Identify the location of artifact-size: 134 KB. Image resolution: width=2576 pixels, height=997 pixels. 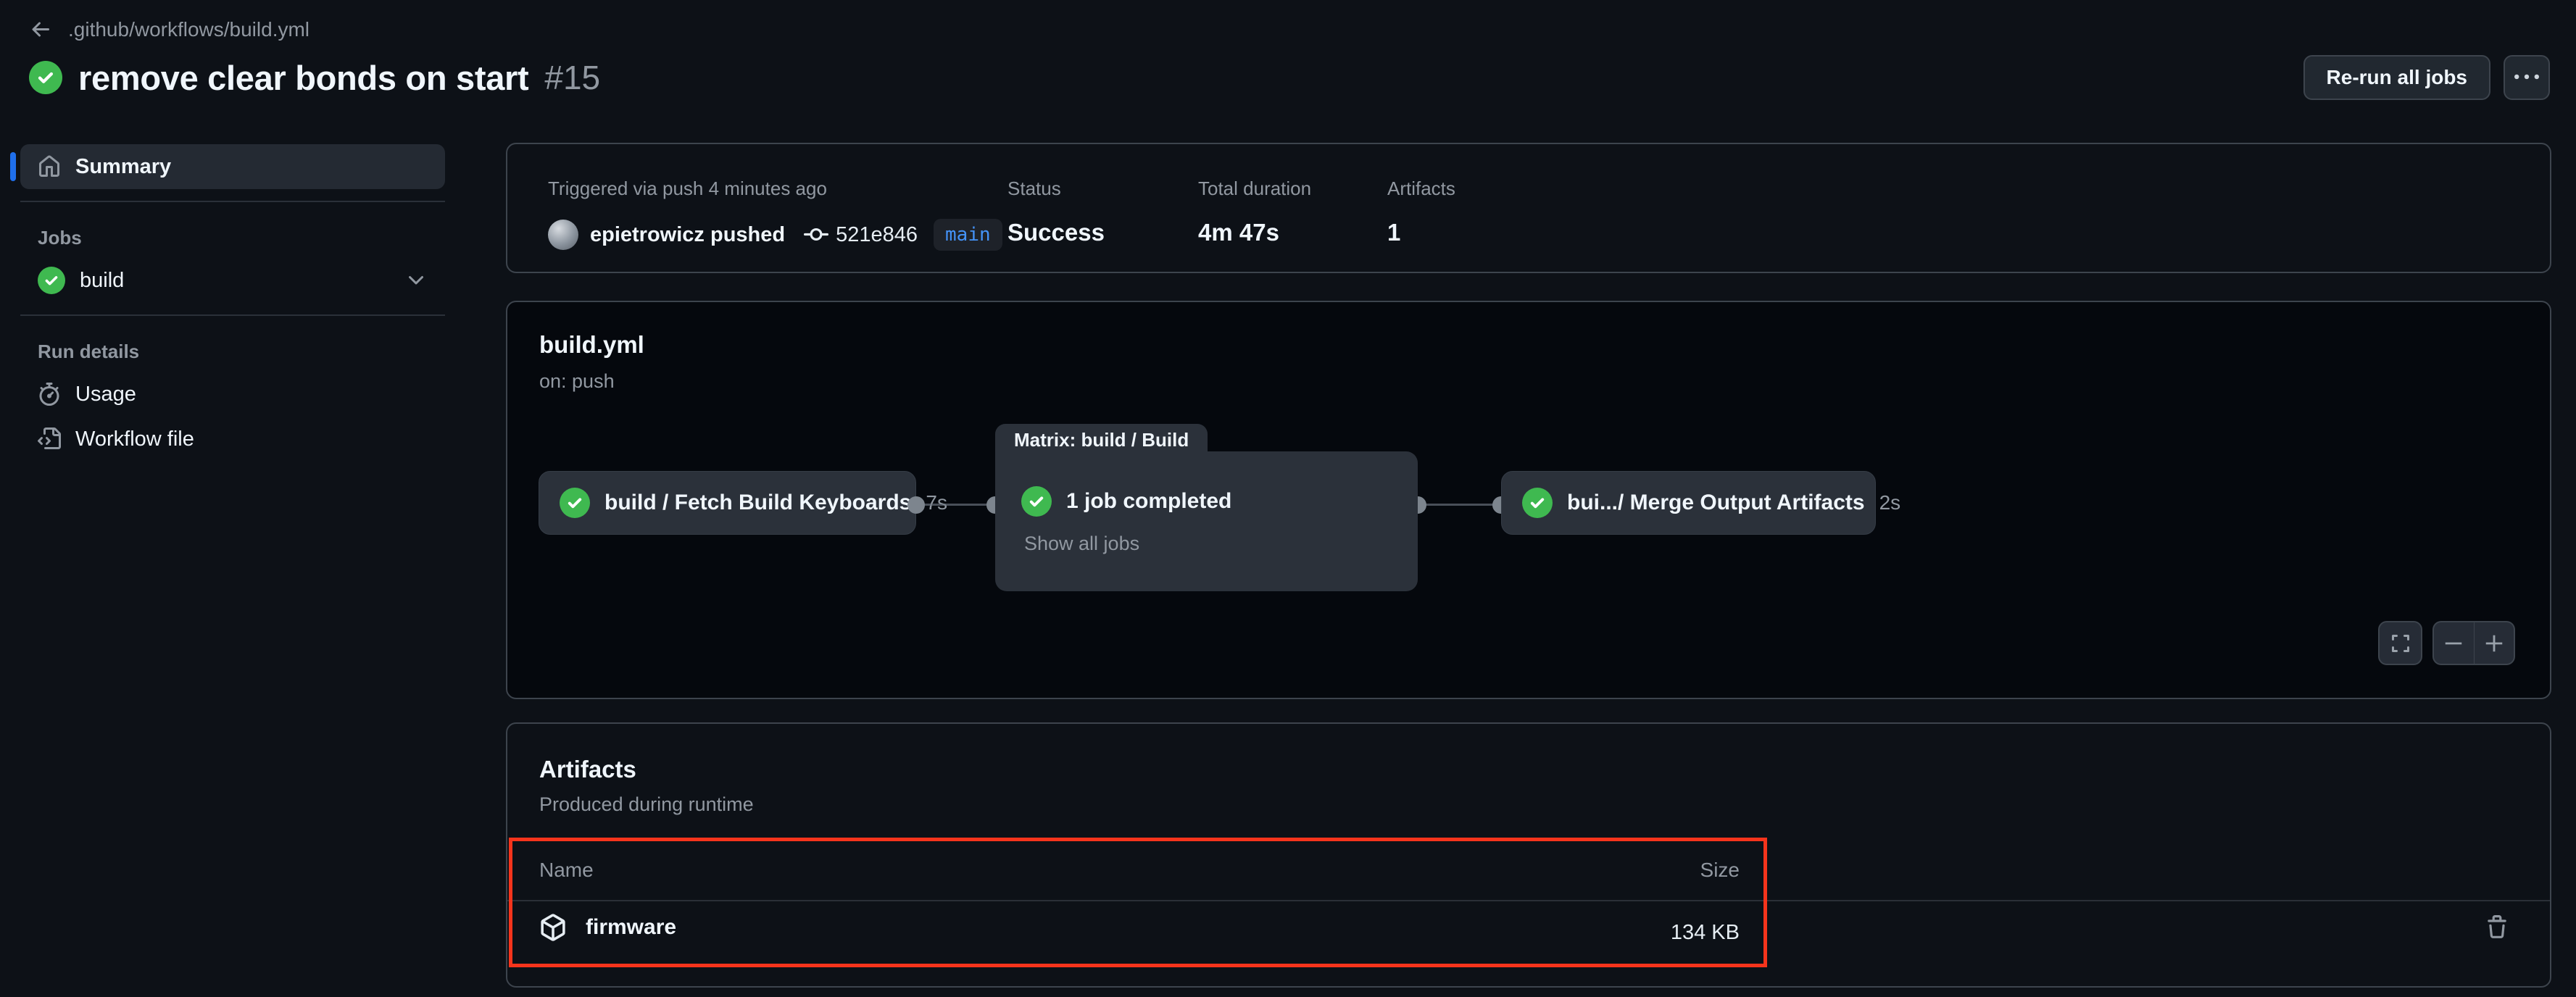
(1705, 932).